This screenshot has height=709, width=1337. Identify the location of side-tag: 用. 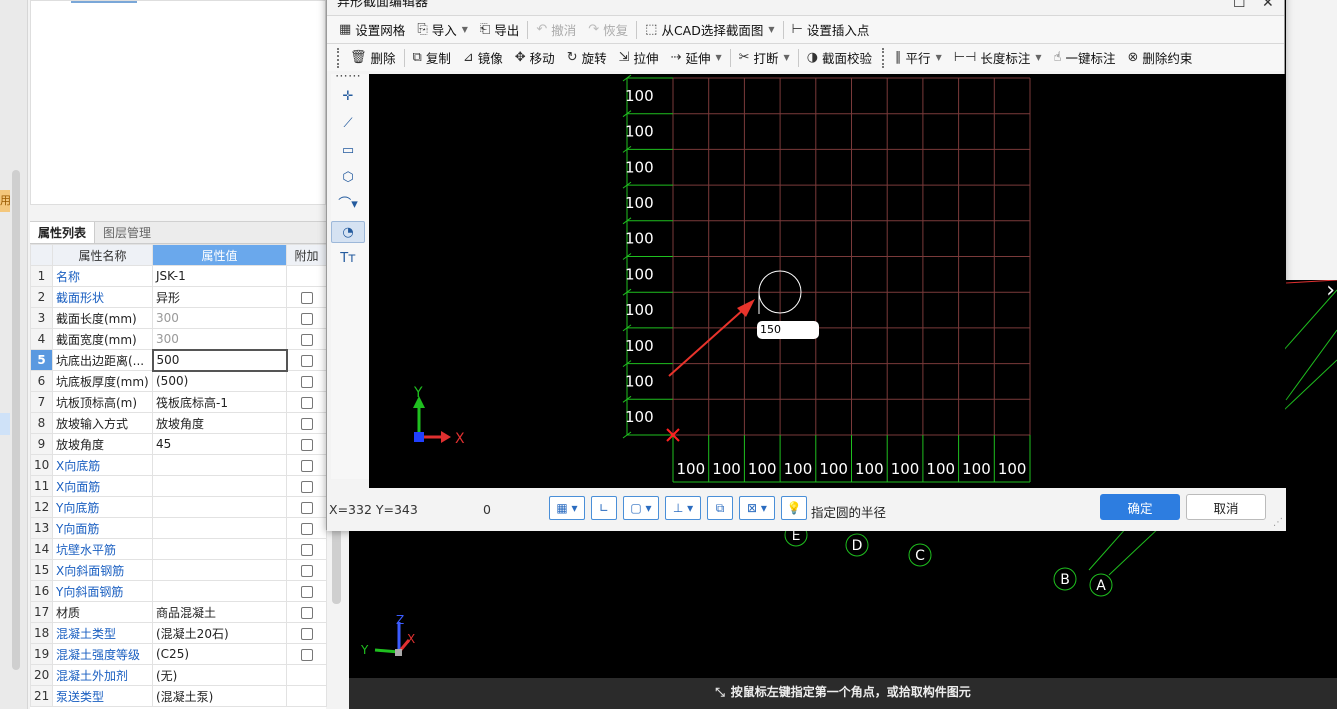
(5, 201).